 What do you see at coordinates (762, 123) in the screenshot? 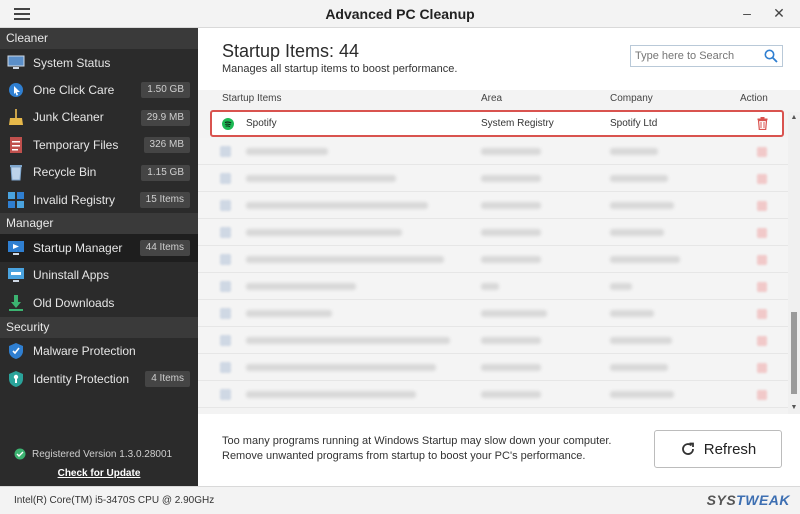
I see `trash-icon` at bounding box center [762, 123].